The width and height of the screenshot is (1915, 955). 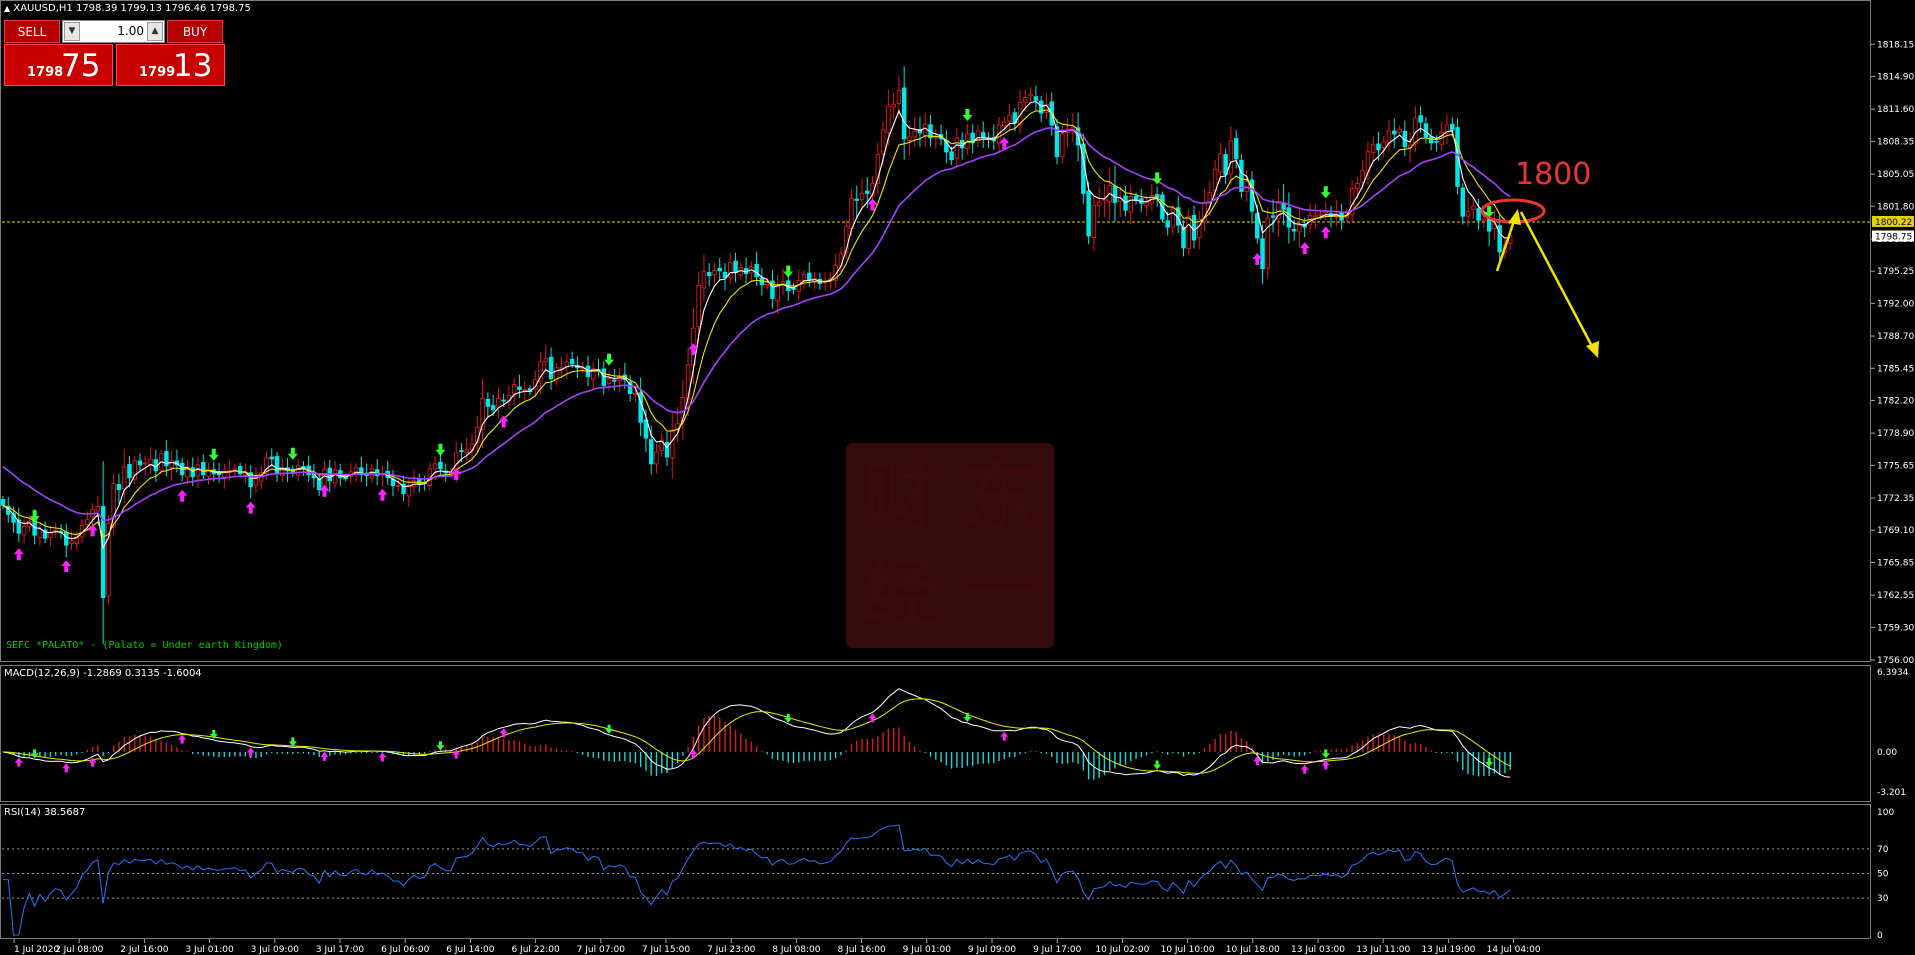 What do you see at coordinates (1895, 45) in the screenshot?
I see `price-axis-label: 1818.15` at bounding box center [1895, 45].